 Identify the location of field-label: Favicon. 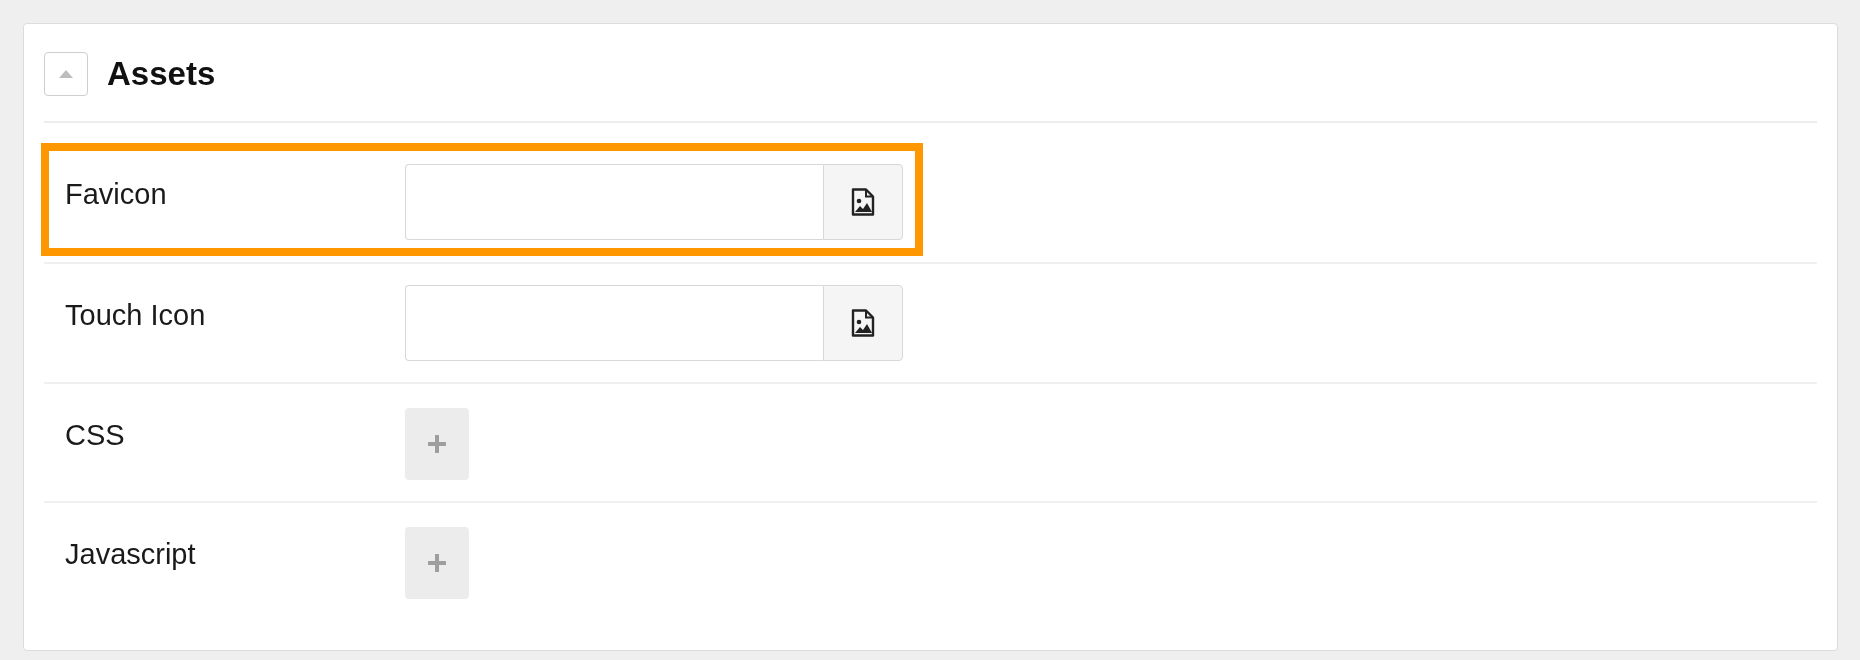
(116, 194).